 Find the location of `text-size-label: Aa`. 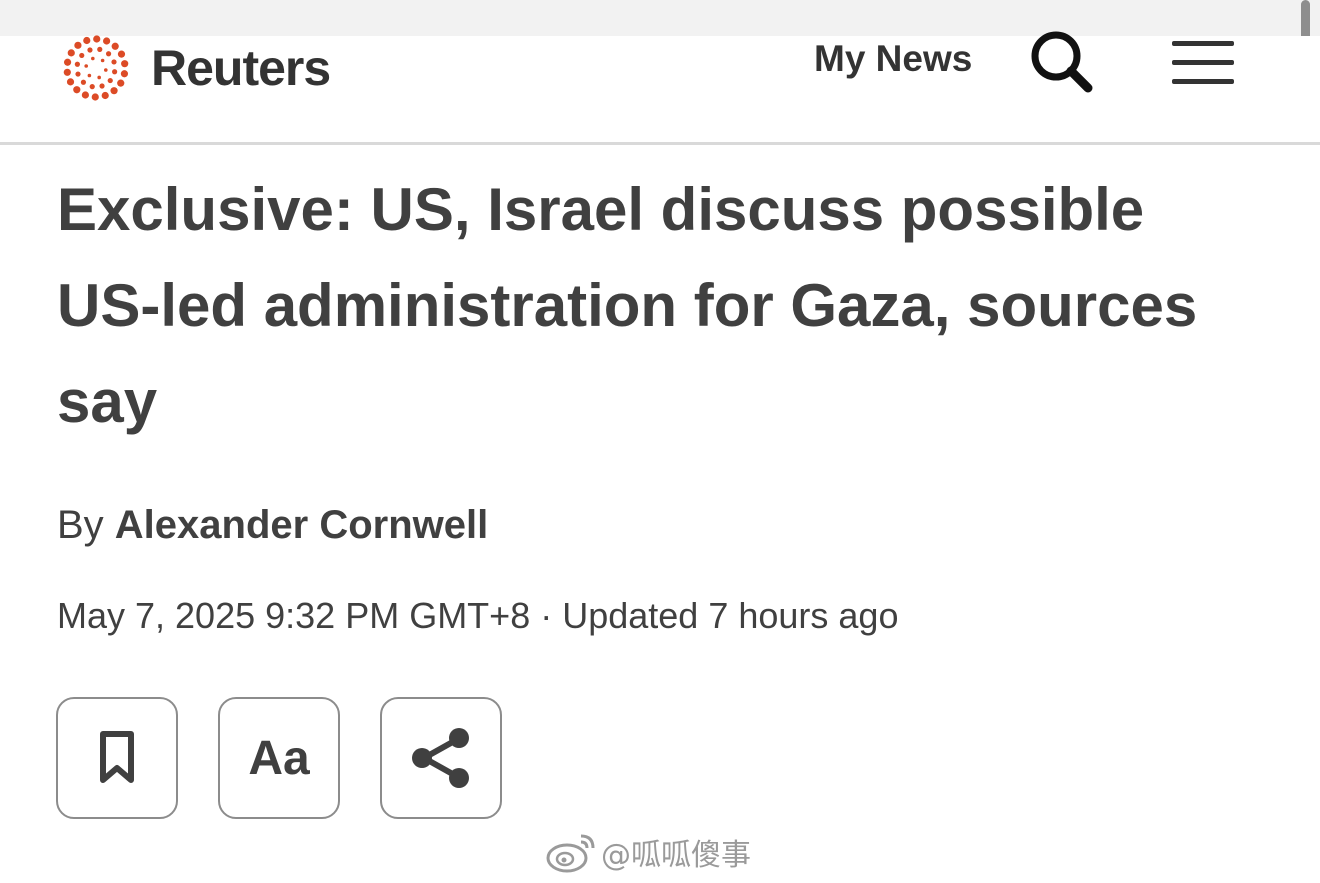

text-size-label: Aa is located at coordinates (279, 758).